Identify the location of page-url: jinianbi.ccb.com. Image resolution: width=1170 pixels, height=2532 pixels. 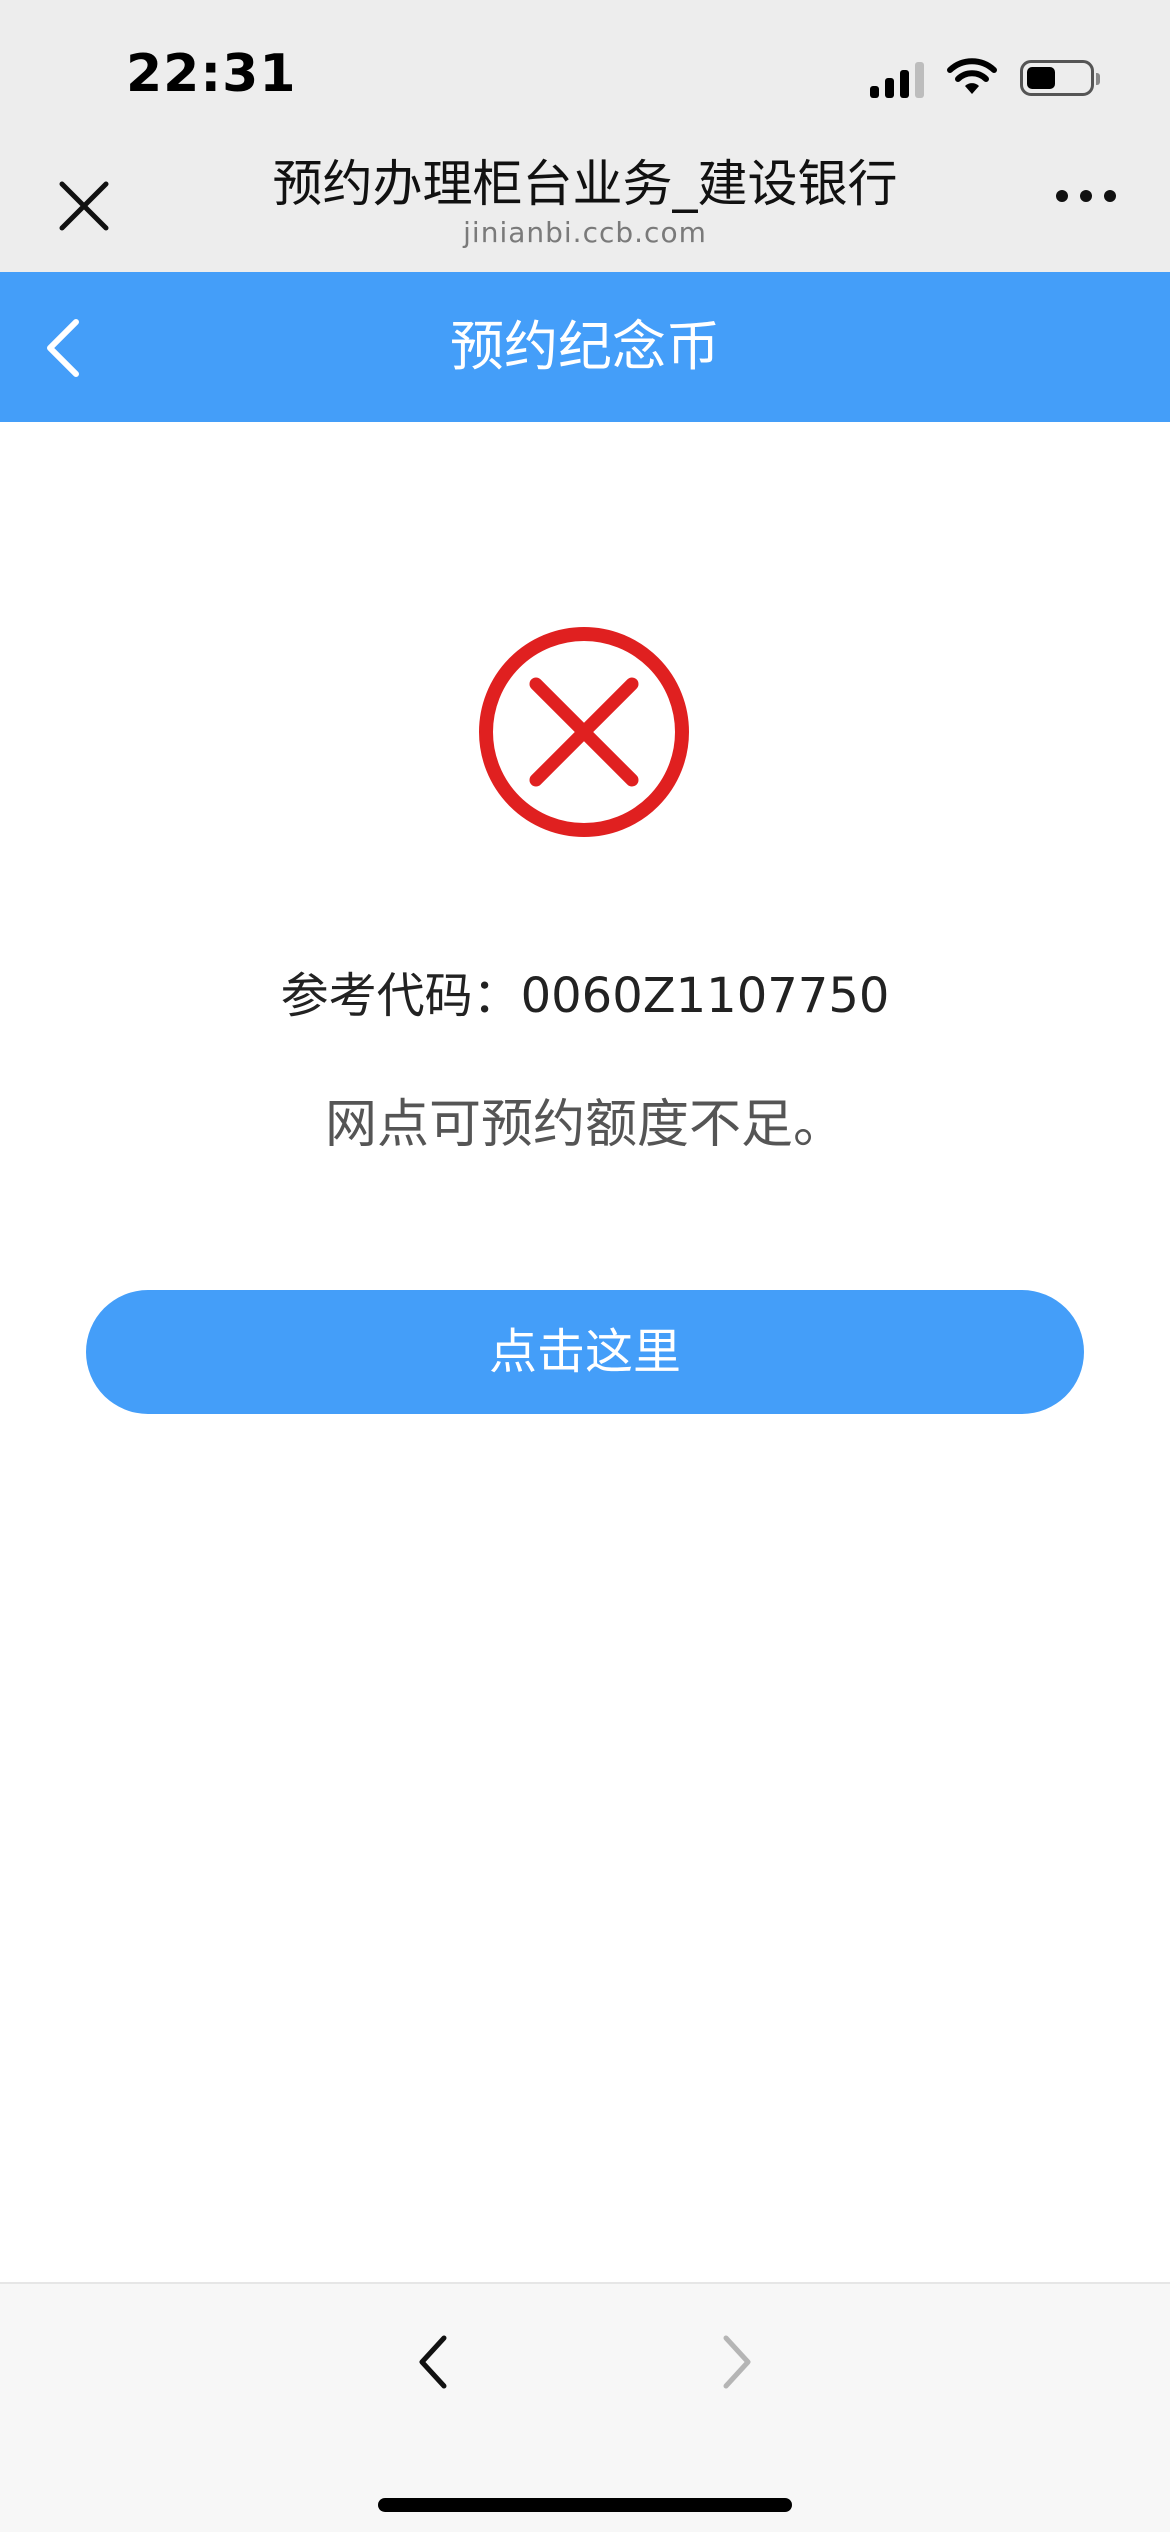
(585, 232).